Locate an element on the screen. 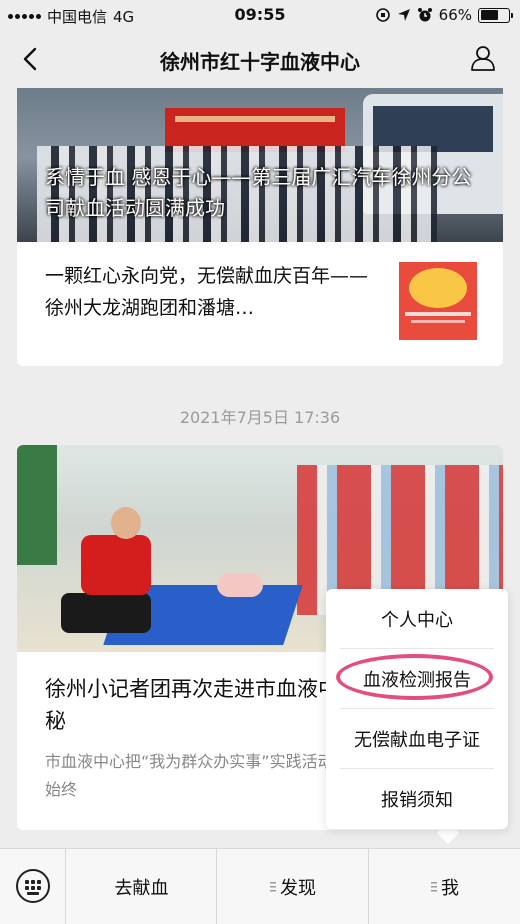  menu-item-reimbursement-notice: 报销须知 is located at coordinates (417, 798).